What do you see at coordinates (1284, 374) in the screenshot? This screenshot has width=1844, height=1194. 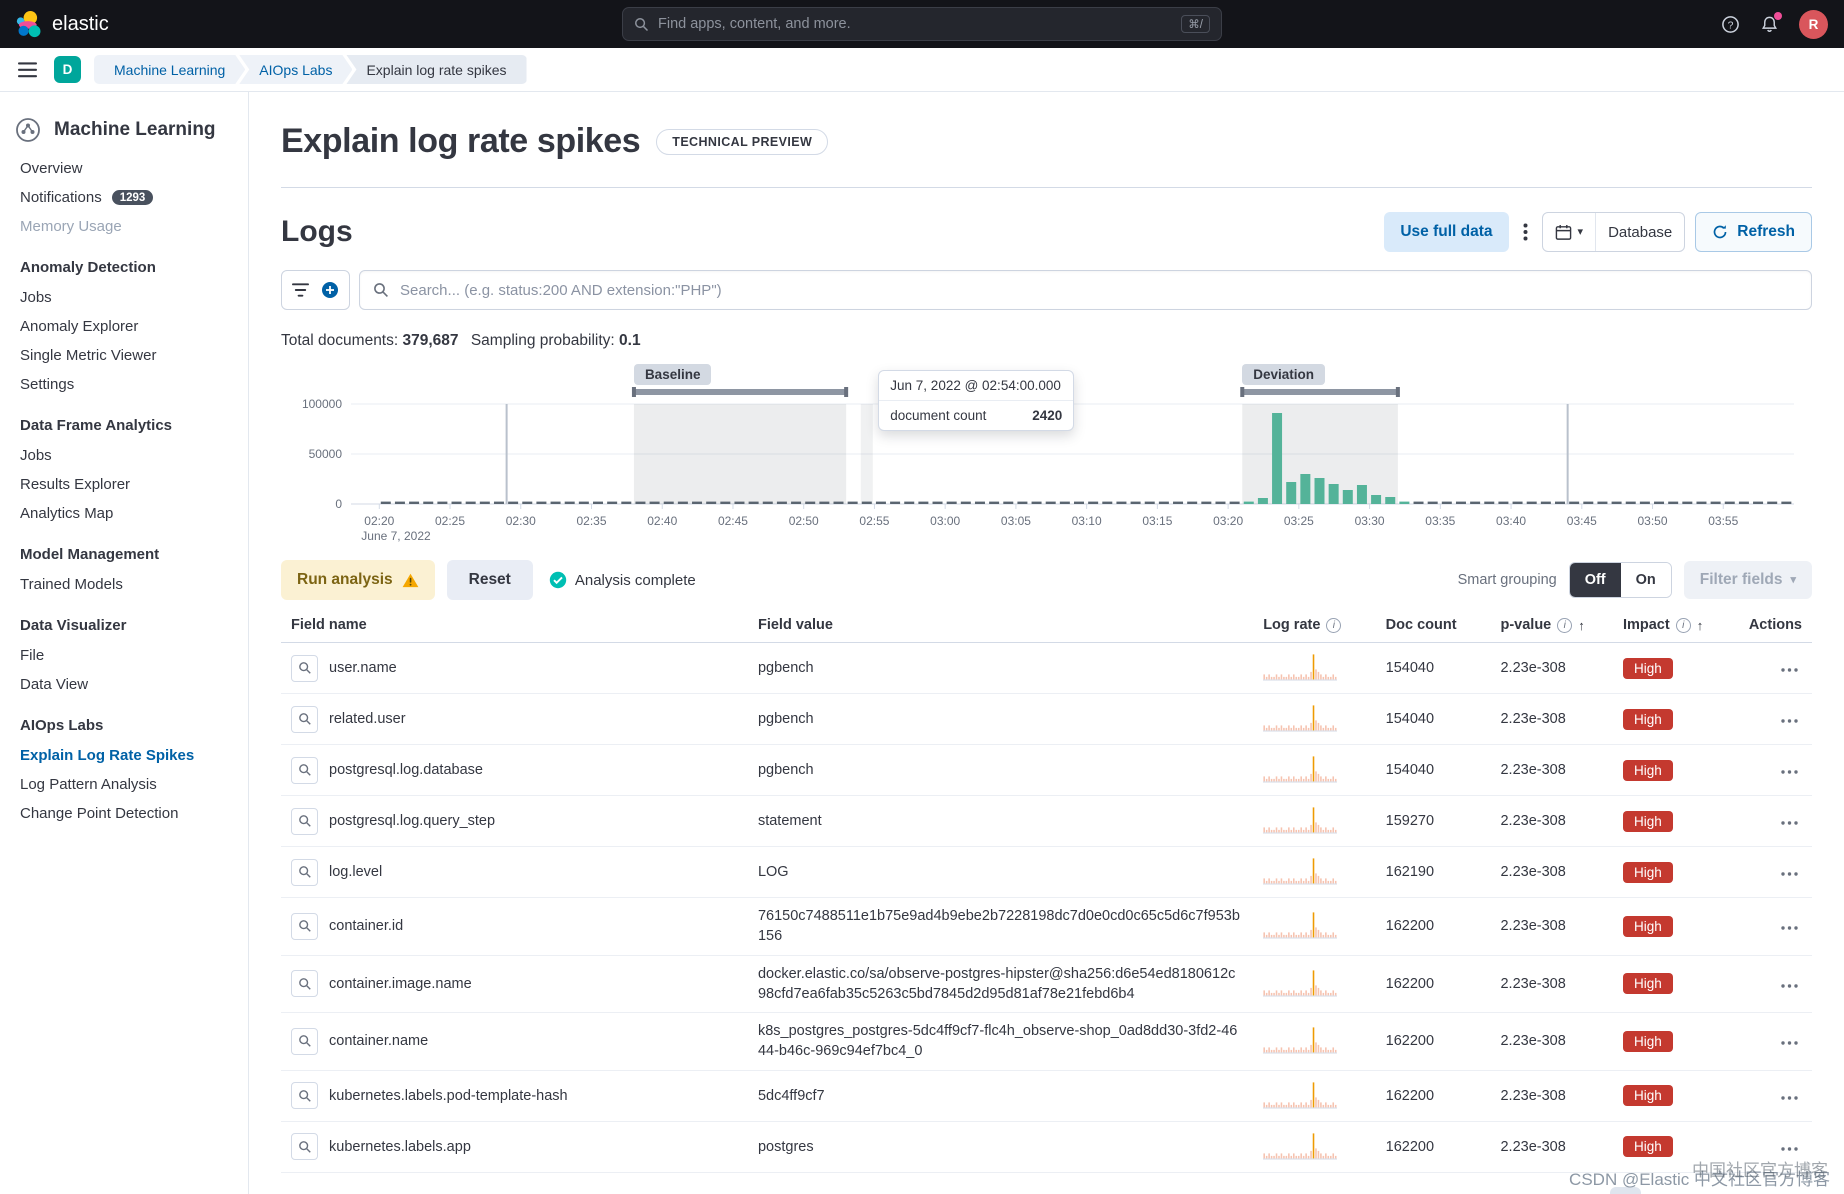 I see `deviation-window-chip: Deviation` at bounding box center [1284, 374].